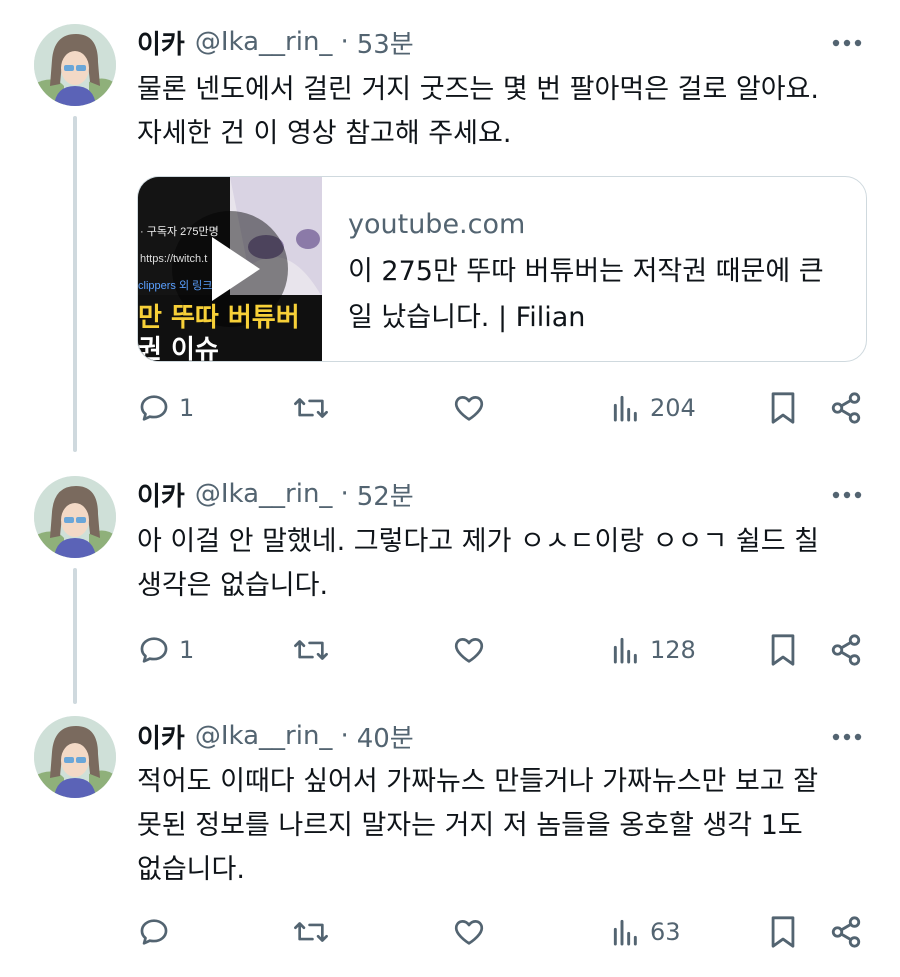  I want to click on tweet-header: 이카 @Ika__rin_ · 40분, so click(275, 736).